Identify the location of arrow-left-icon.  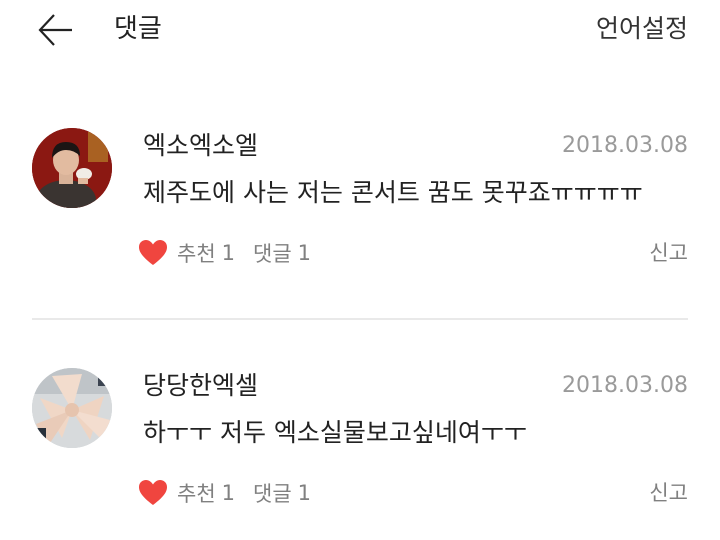
(55, 30).